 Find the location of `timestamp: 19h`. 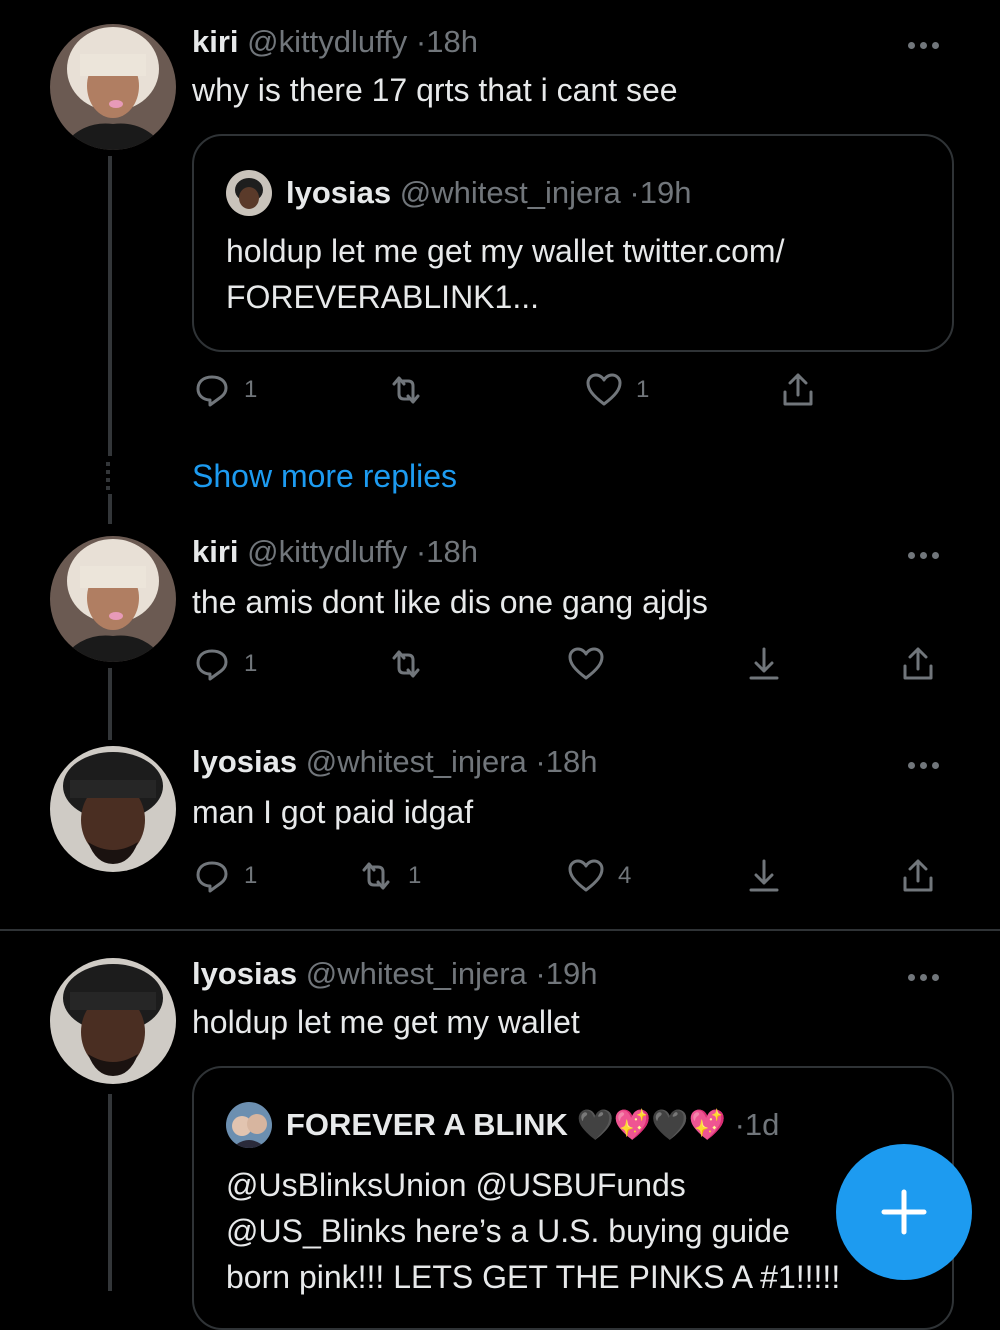

timestamp: 19h is located at coordinates (572, 973).